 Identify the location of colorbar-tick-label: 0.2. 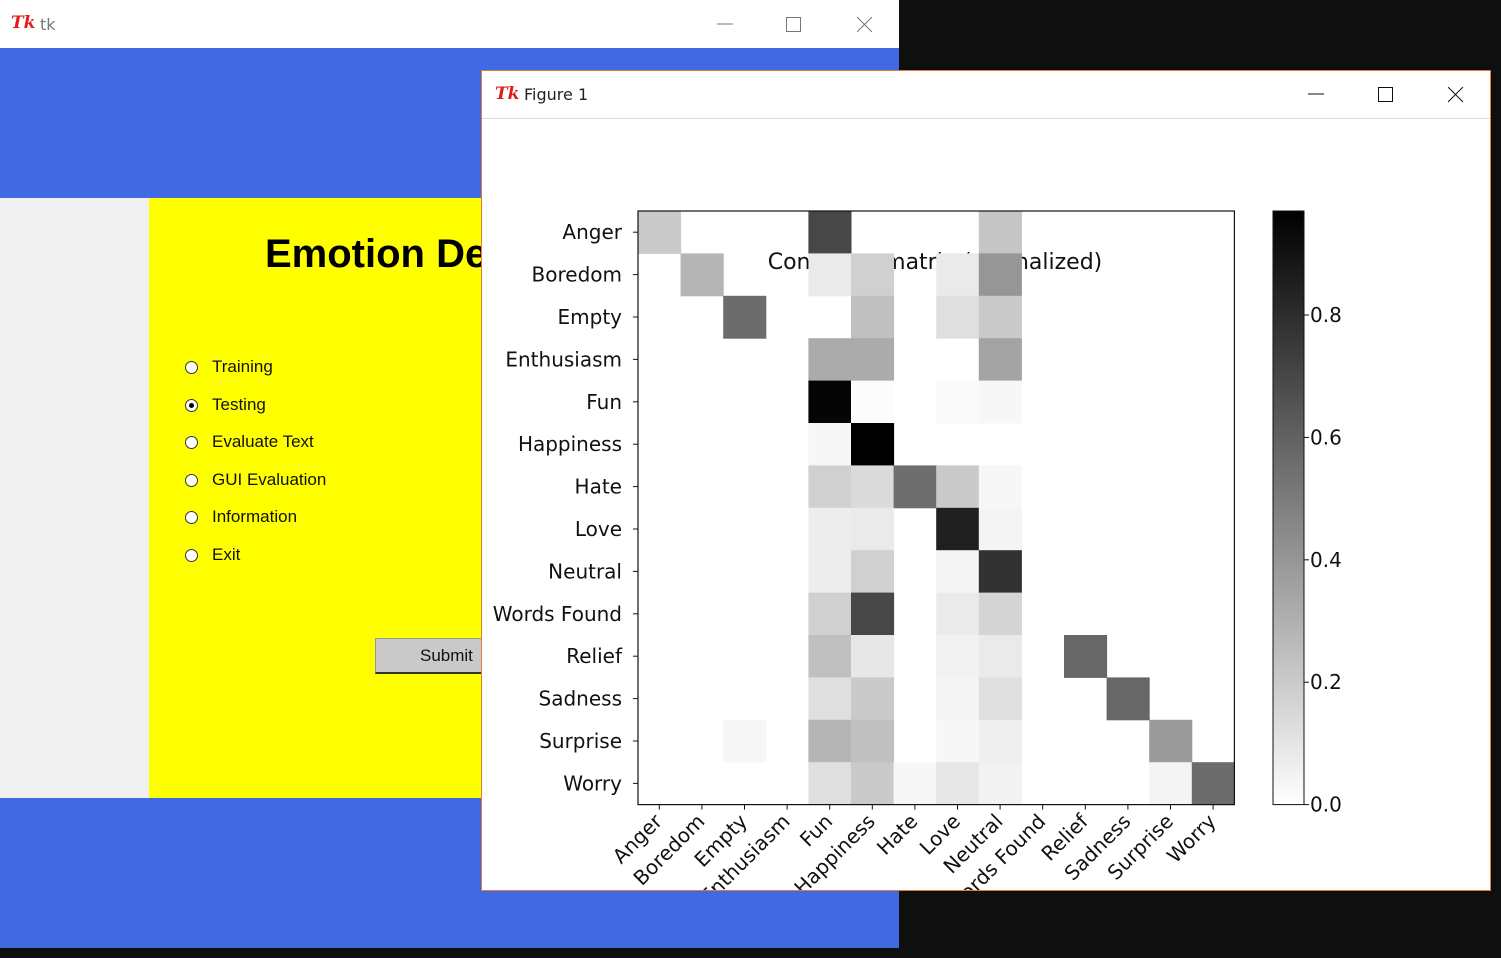
(1326, 682).